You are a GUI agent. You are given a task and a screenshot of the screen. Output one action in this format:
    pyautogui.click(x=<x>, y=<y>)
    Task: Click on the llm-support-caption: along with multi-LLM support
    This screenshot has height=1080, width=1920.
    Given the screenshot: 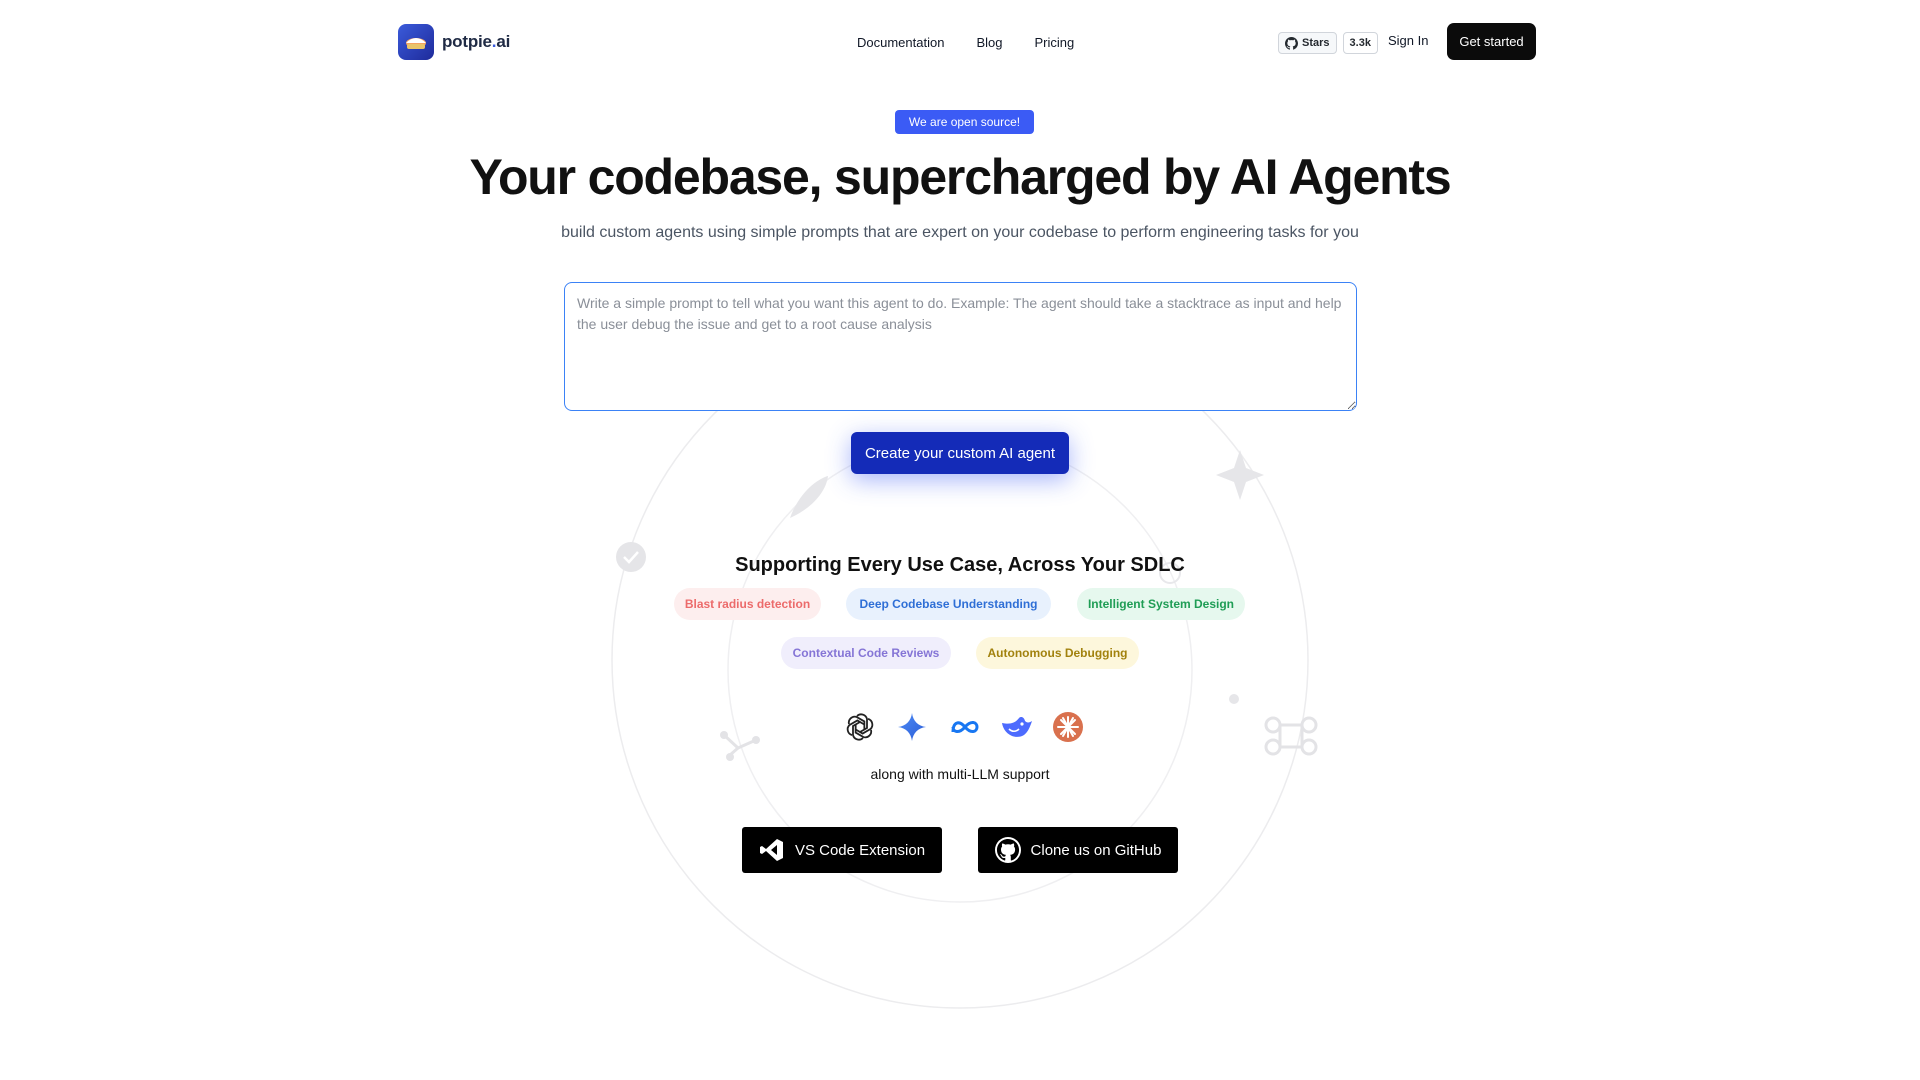 What is the action you would take?
    pyautogui.click(x=960, y=774)
    